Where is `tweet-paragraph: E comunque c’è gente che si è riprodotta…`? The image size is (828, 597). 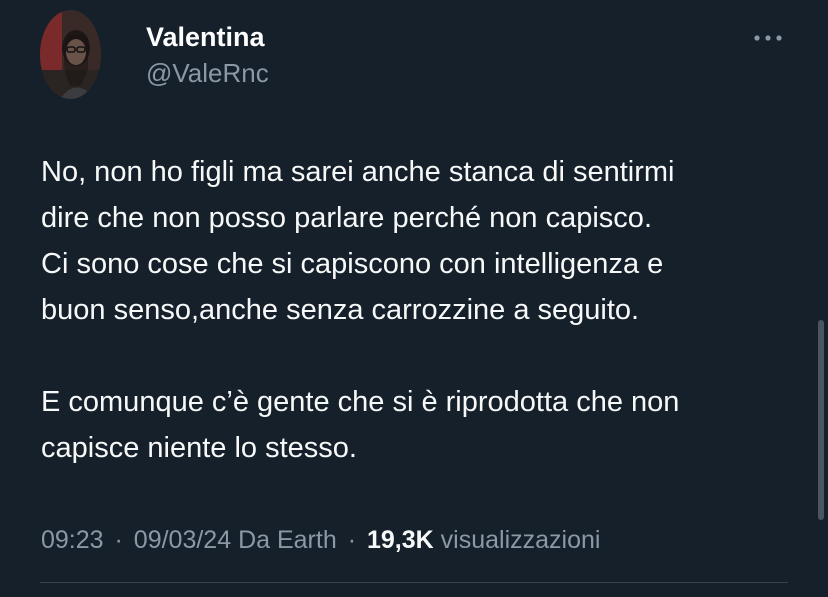
tweet-paragraph: E comunque c’è gente che si è riprodotta… is located at coordinates (360, 425).